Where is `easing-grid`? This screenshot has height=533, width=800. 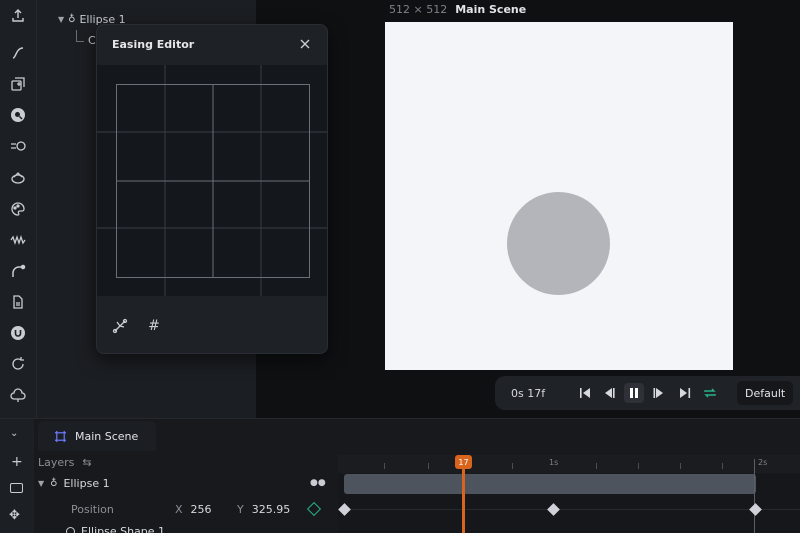 easing-grid is located at coordinates (212, 180).